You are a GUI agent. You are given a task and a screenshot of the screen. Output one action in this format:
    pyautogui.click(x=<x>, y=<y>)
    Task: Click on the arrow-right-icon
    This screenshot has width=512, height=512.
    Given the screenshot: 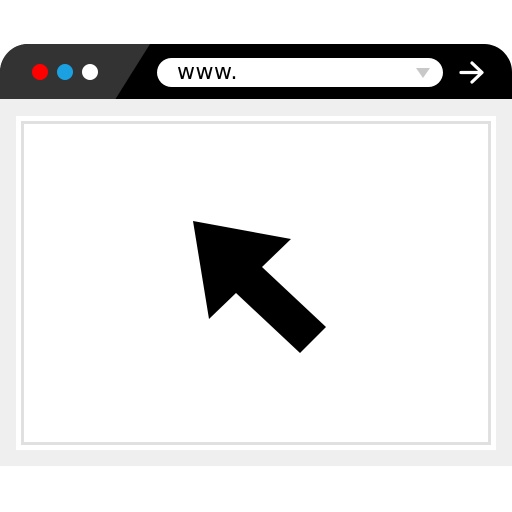 What is the action you would take?
    pyautogui.click(x=472, y=72)
    